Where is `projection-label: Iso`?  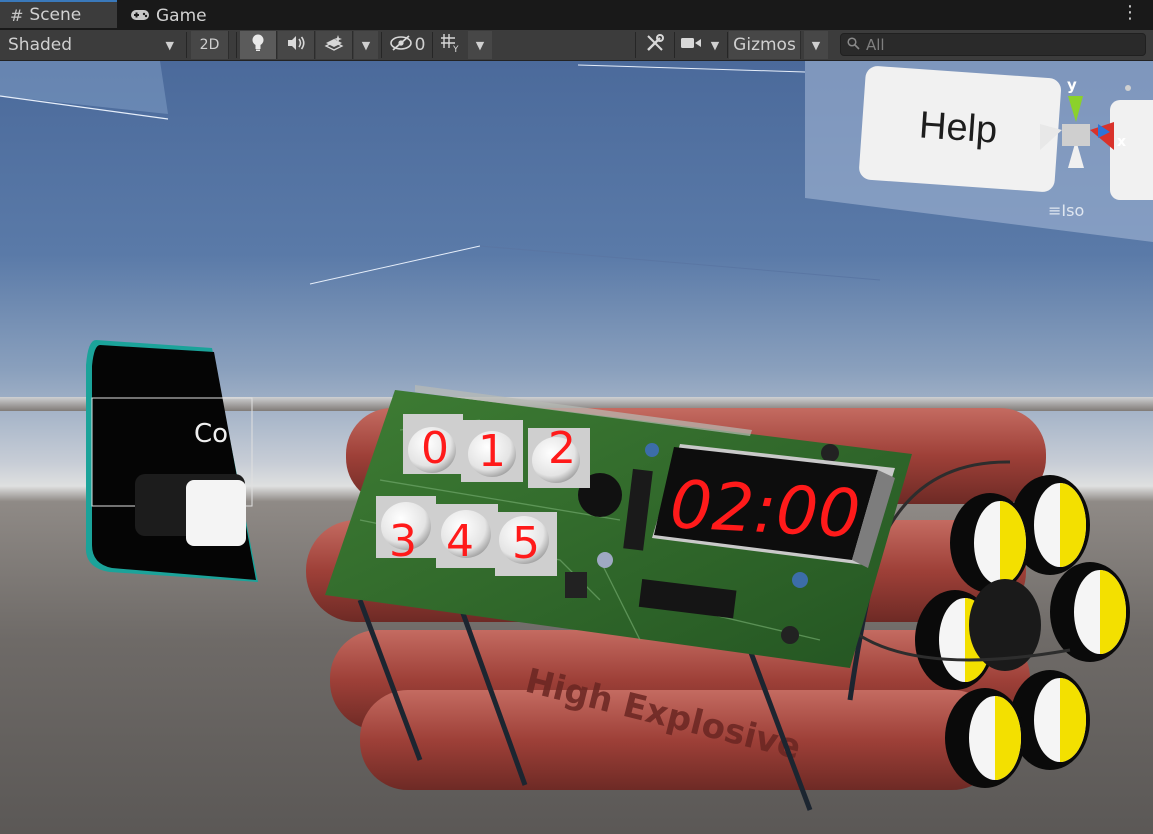 projection-label: Iso is located at coordinates (1073, 210).